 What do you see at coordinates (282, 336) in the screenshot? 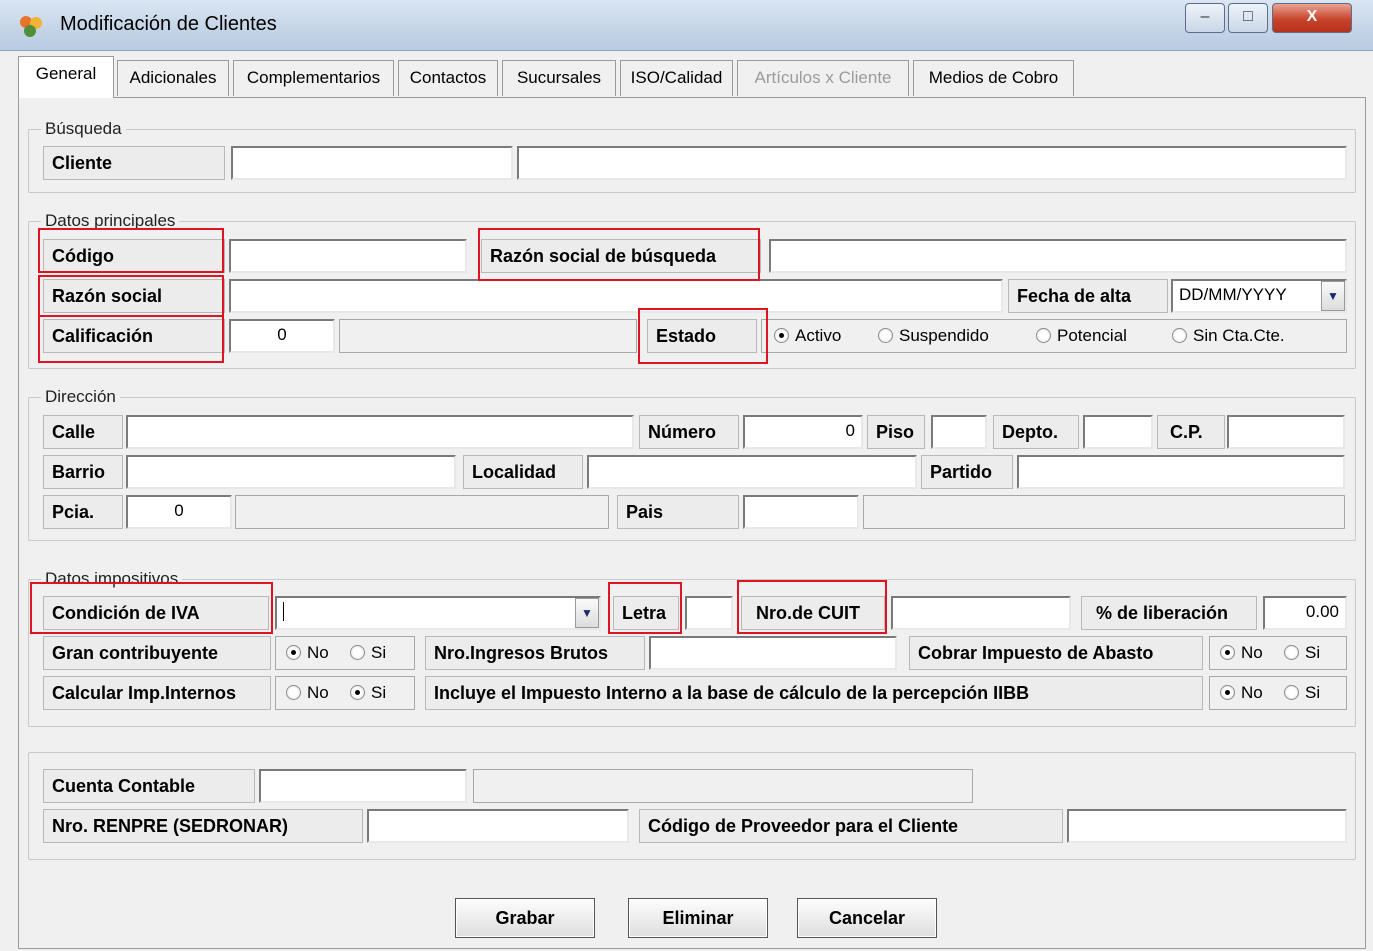
I see `calificacion-input: 0` at bounding box center [282, 336].